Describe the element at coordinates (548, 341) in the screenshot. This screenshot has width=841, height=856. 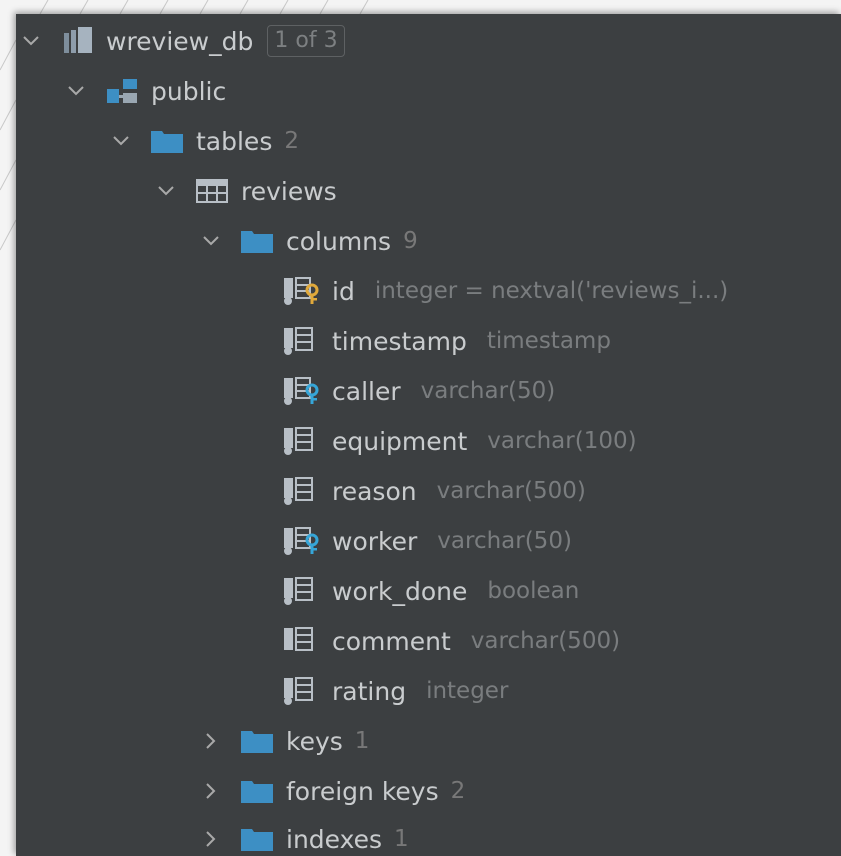
I see `column-type: timestamp` at that location.